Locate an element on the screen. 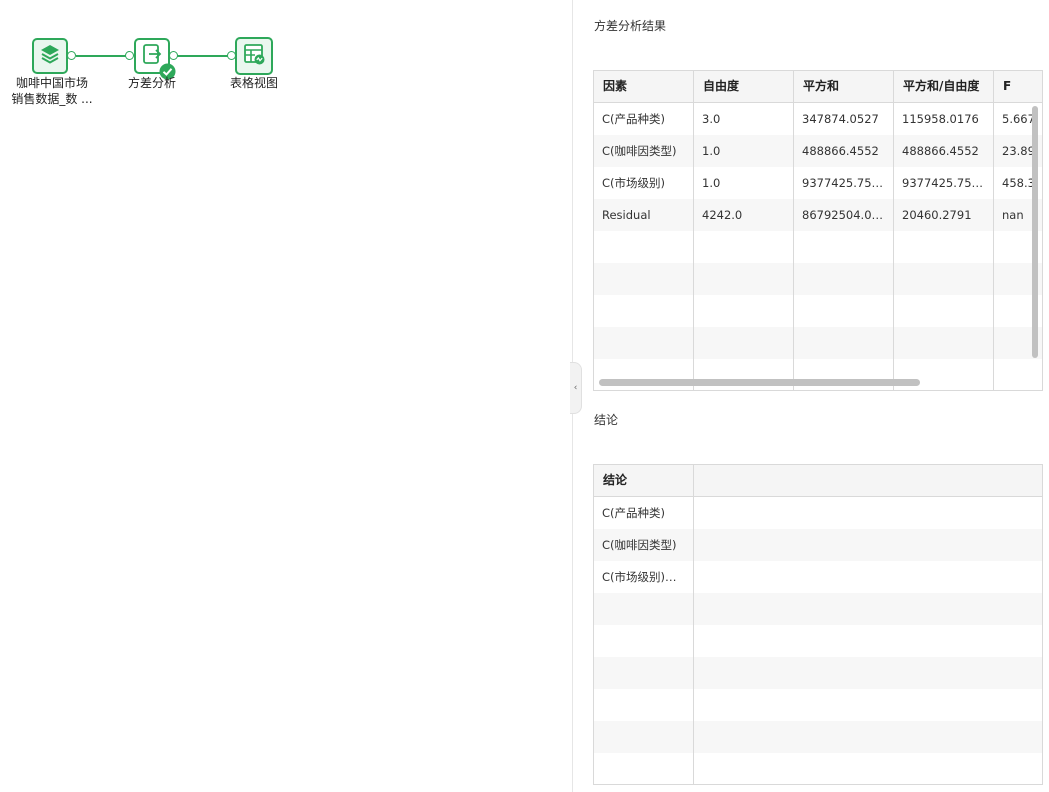 The image size is (1049, 792). conclusion-row: C(产品种类) is located at coordinates (818, 513).